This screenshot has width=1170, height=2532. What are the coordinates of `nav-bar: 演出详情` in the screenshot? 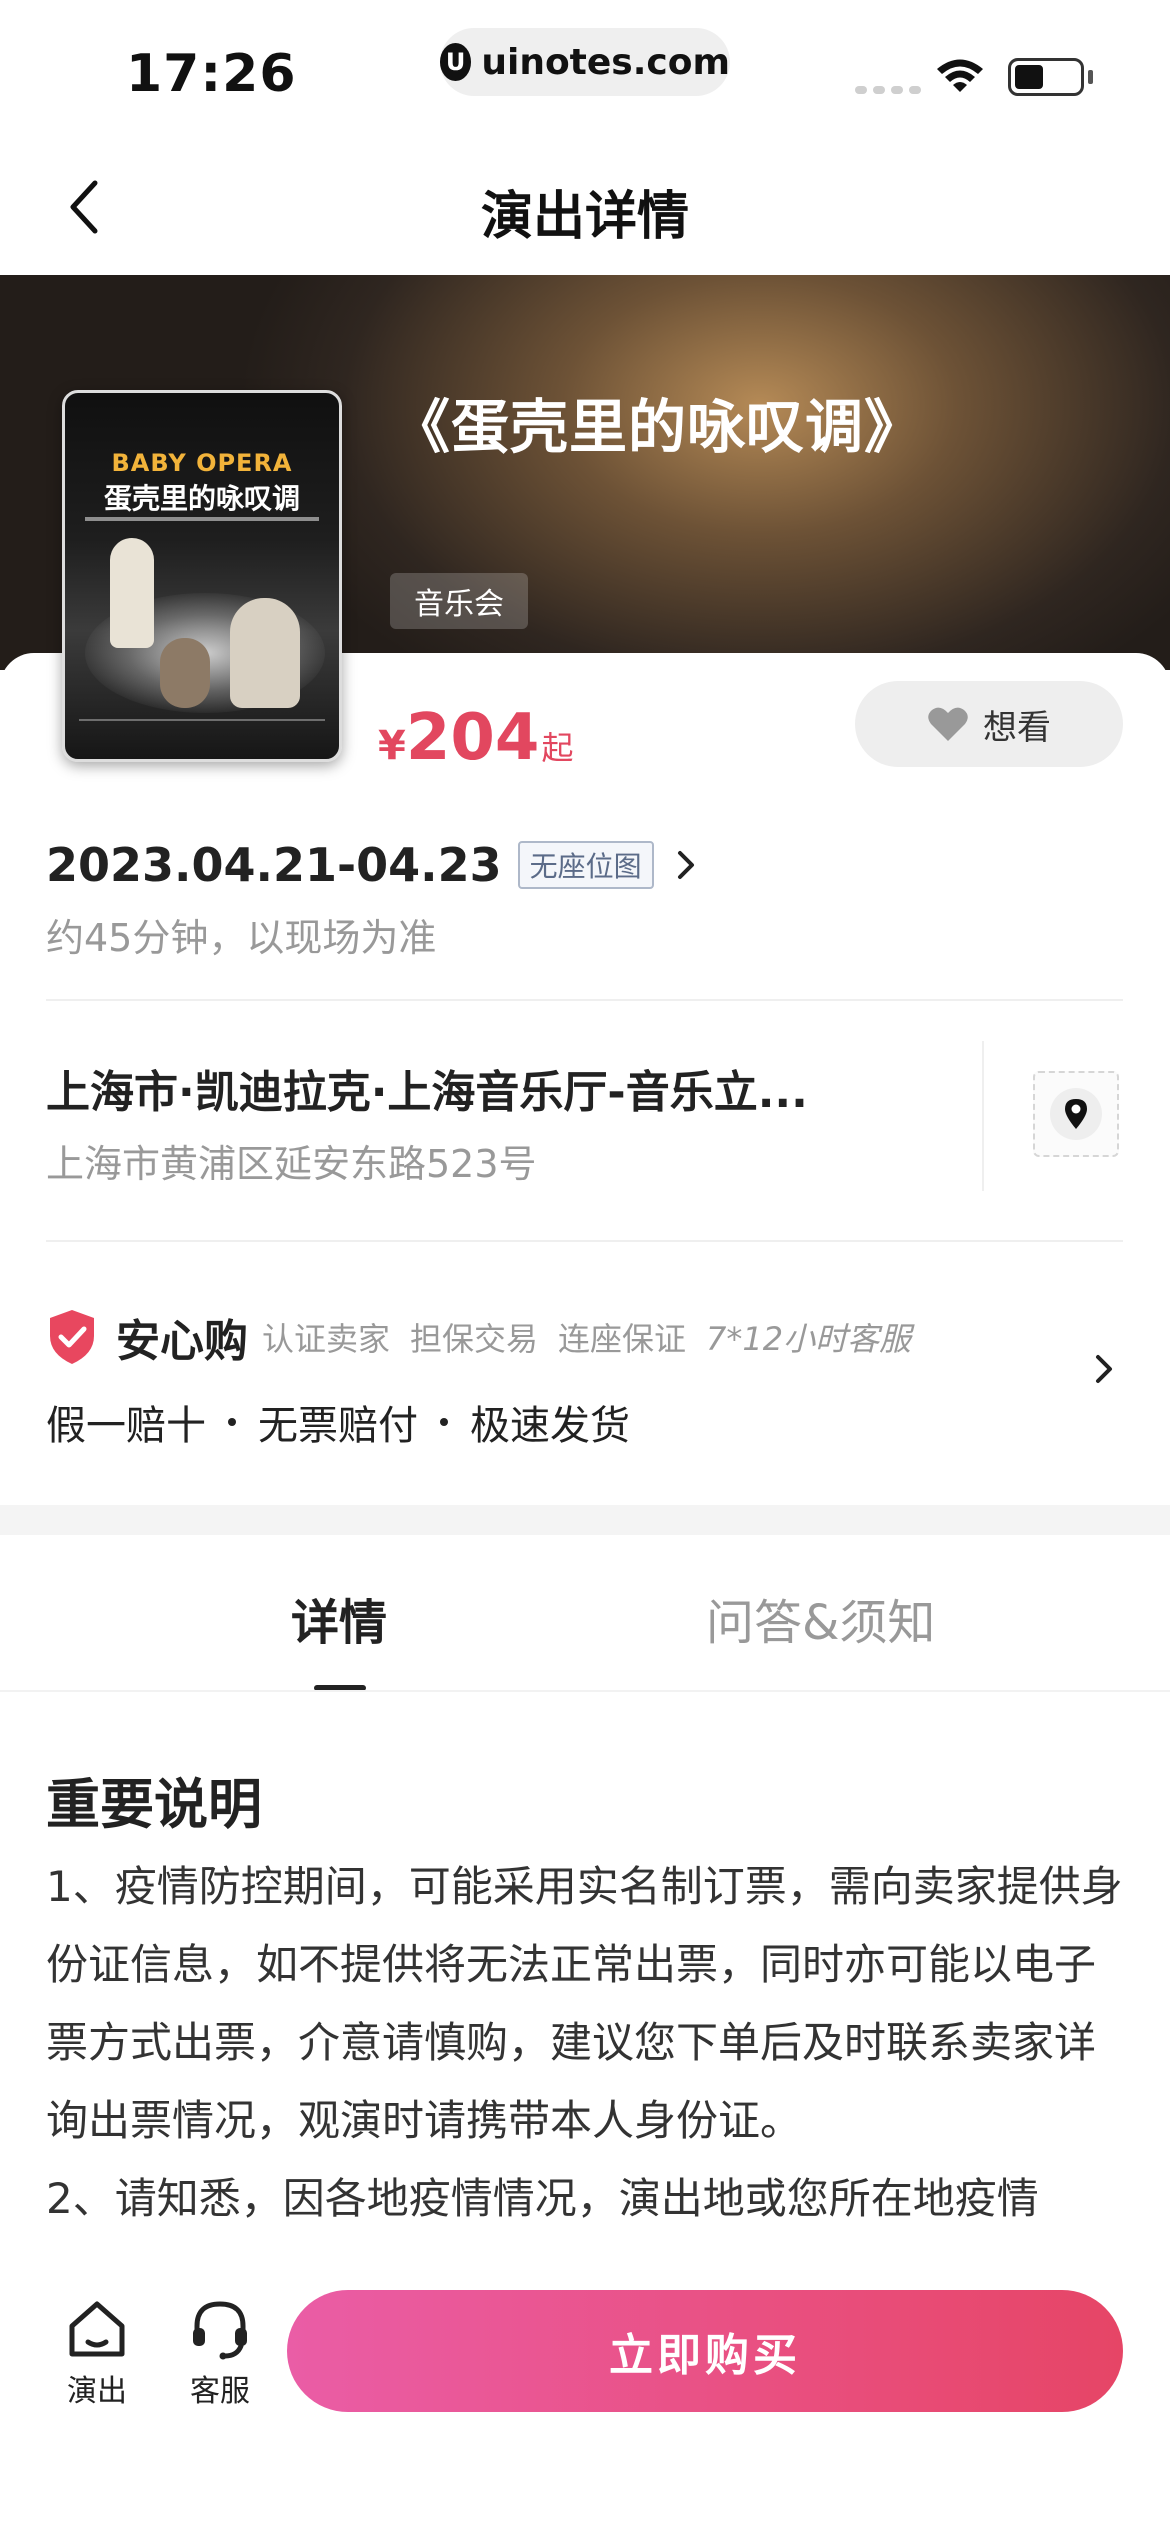 It's located at (585, 207).